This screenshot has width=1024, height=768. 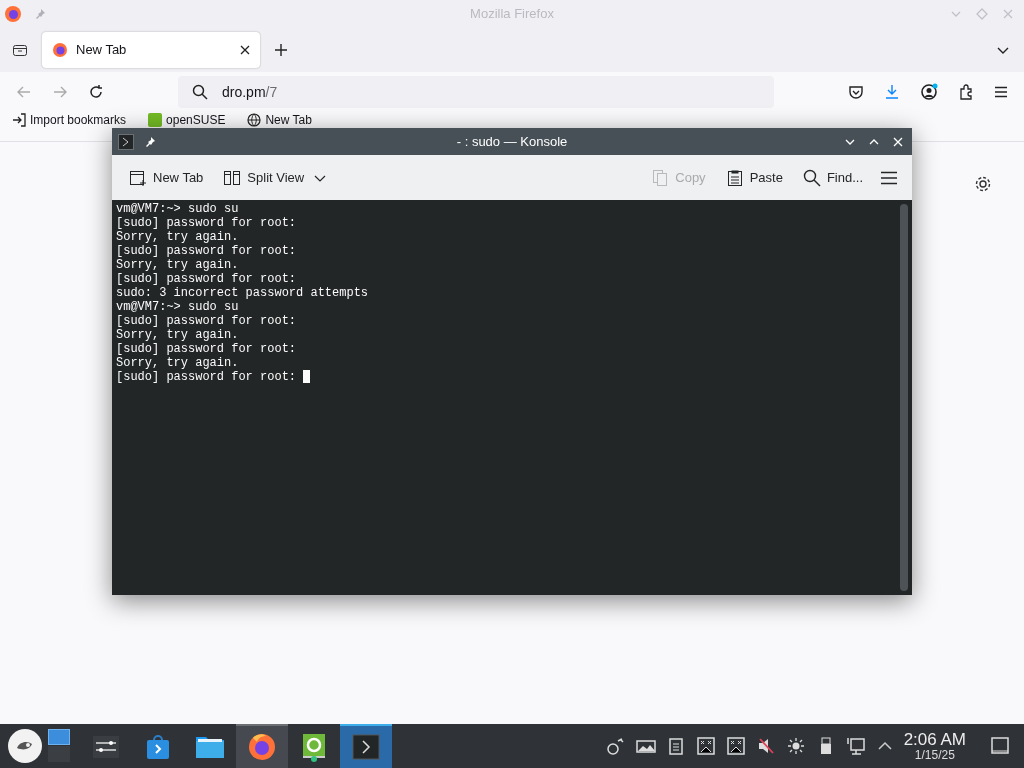 I want to click on reload-icon, so click(x=96, y=92).